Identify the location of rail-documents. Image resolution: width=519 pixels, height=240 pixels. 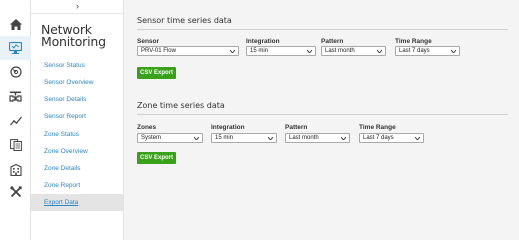
(15, 145).